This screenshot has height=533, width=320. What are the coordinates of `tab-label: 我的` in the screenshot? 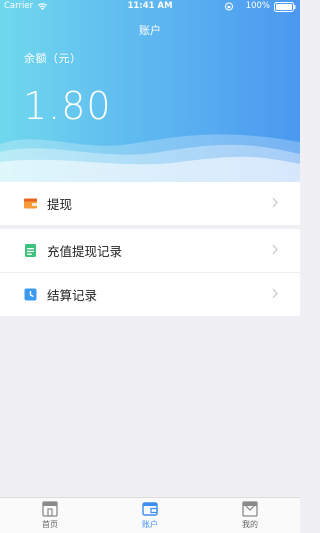 It's located at (250, 524).